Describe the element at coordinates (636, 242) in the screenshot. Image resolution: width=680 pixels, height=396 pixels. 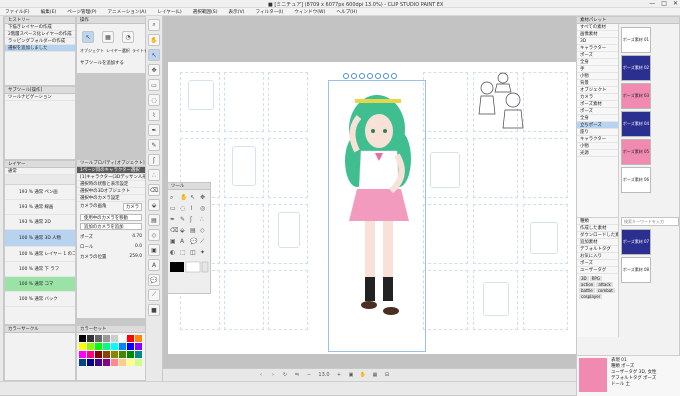
I see `material-thumbnail: ポーズ素材 07` at that location.